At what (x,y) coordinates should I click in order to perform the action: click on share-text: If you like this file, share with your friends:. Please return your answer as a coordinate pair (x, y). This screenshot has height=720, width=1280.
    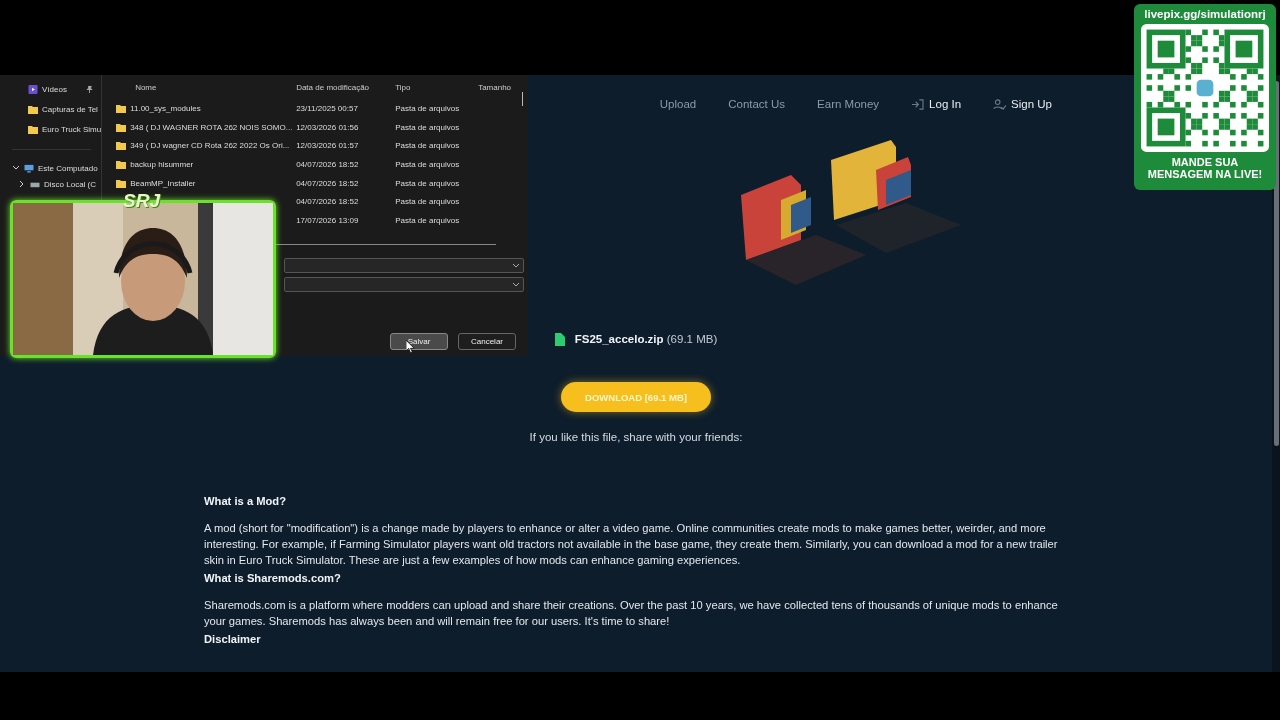
    Looking at the image, I should click on (636, 437).